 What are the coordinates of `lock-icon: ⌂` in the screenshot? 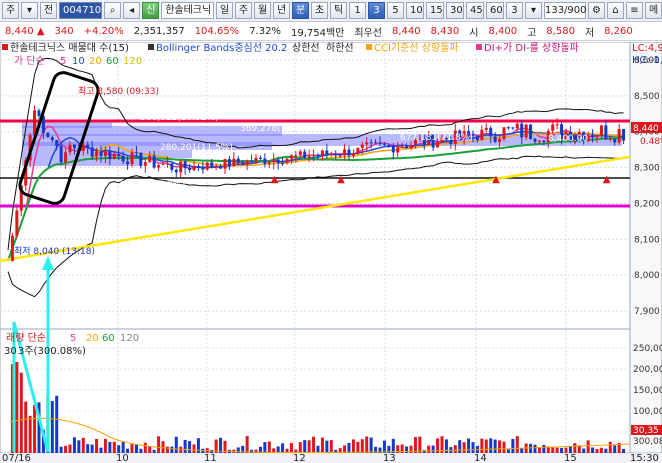 It's located at (615, 10).